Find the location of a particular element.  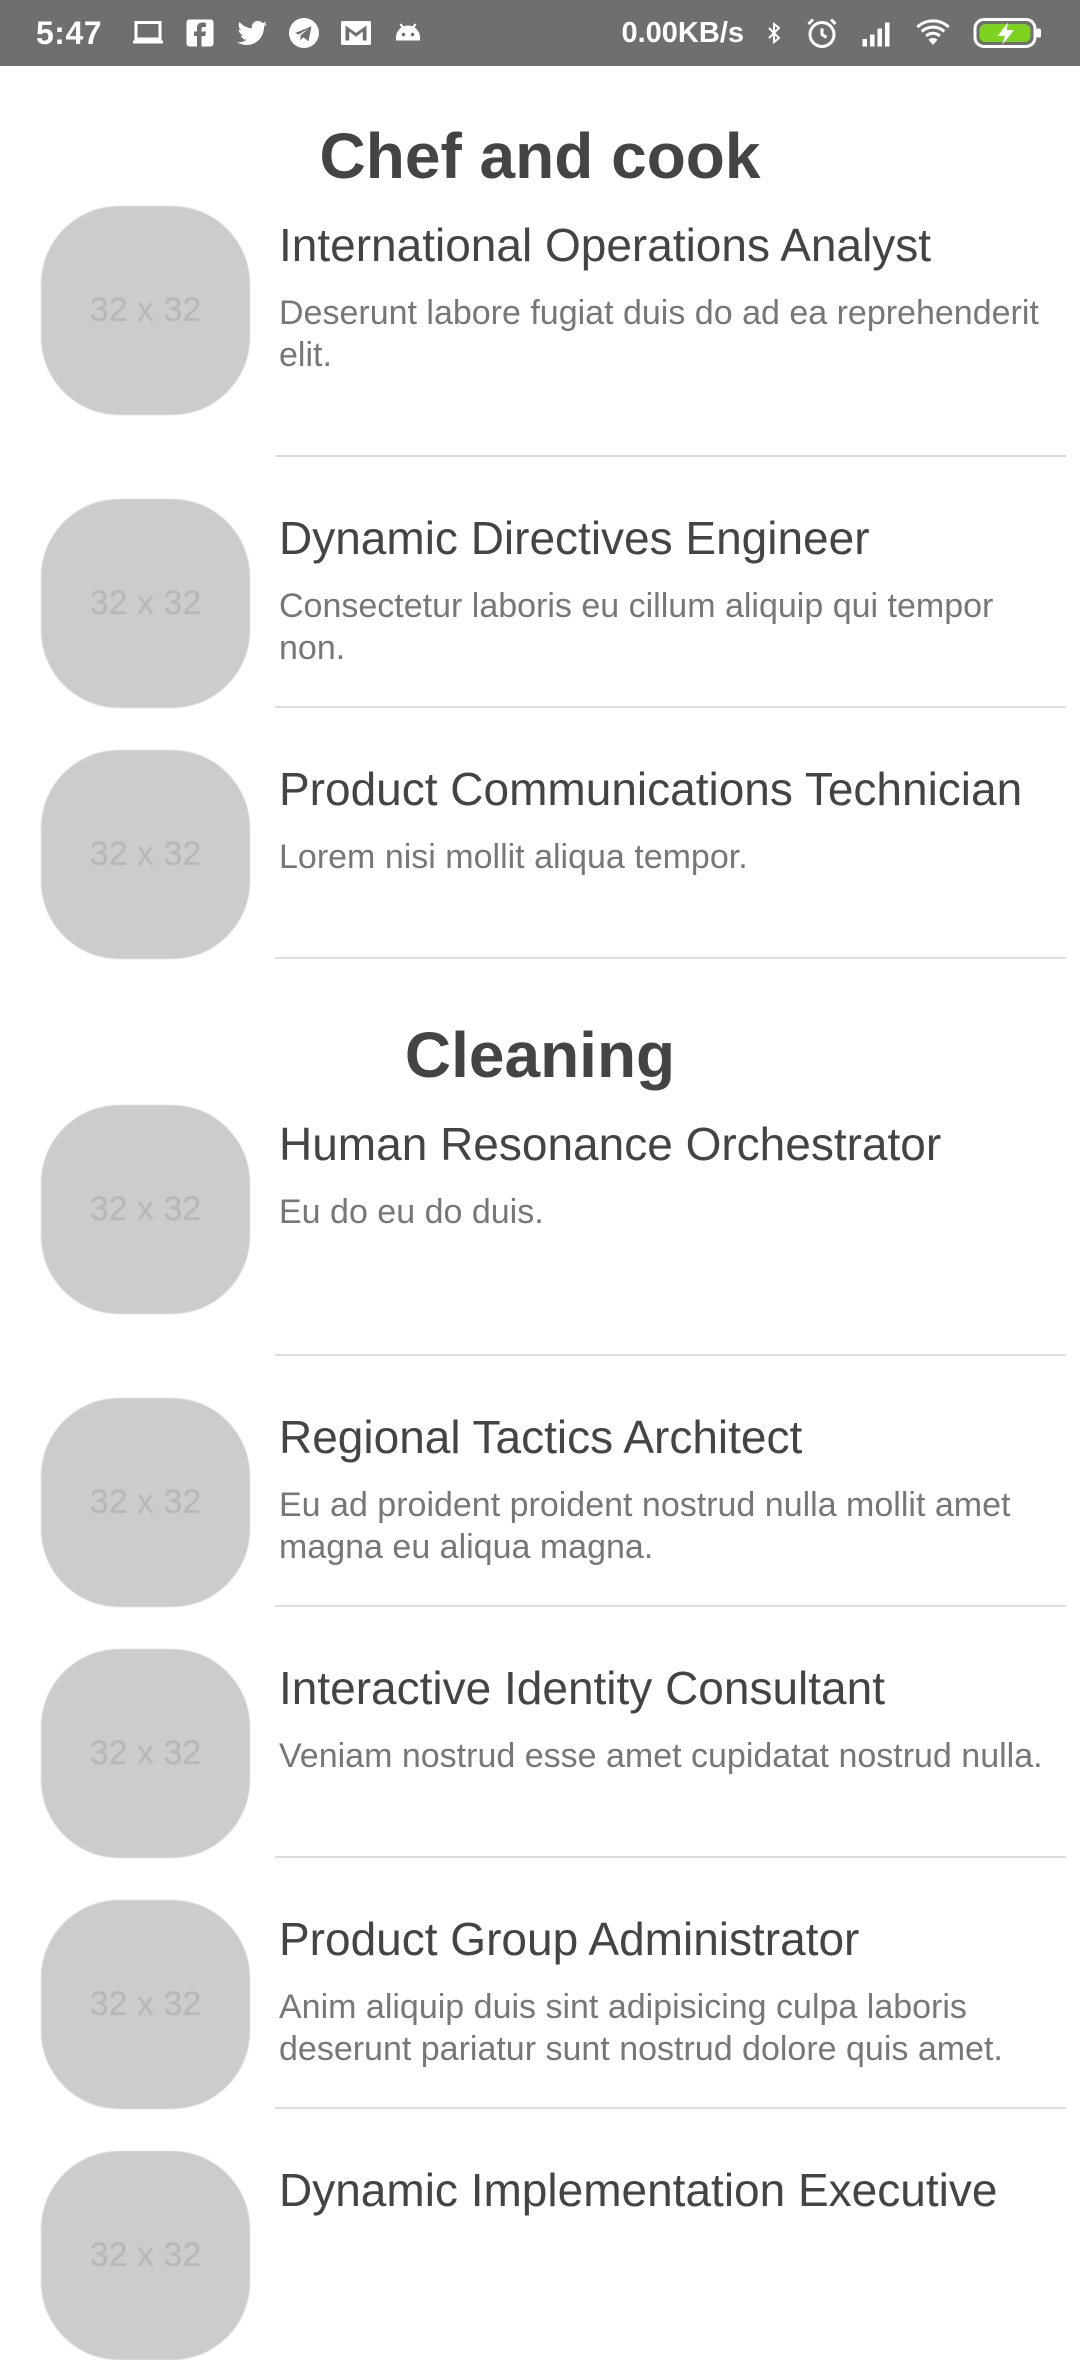

item-description: Lorem nisi mollit aliqua tempor. is located at coordinates (513, 857).